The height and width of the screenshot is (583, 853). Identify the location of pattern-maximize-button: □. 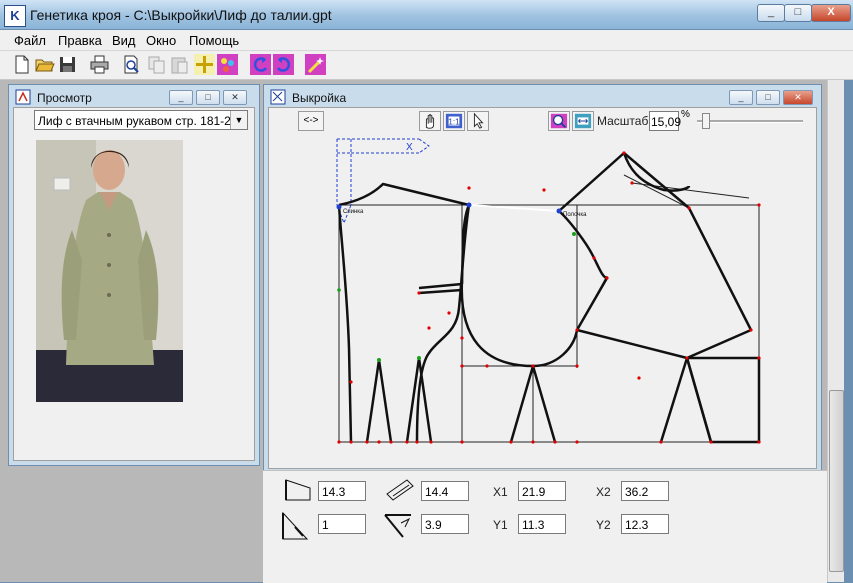
(768, 97).